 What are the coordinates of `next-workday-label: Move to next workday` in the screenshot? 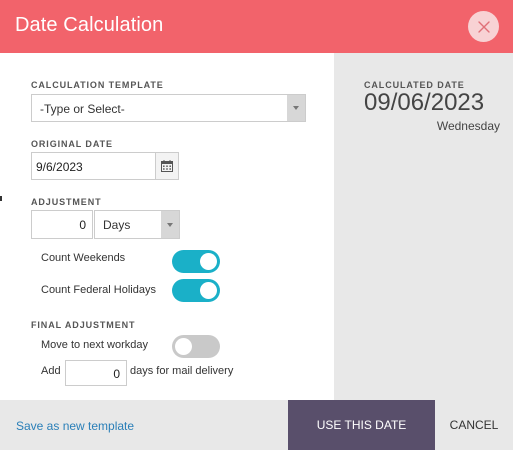 It's located at (94, 345).